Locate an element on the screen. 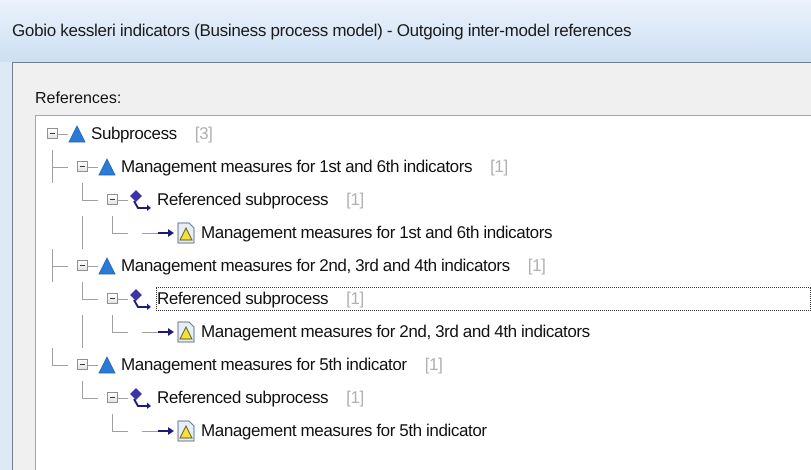 The width and height of the screenshot is (811, 470). tree-item: Management measures for 2nd, 3rd and 4th indicators [1] is located at coordinates (337, 266).